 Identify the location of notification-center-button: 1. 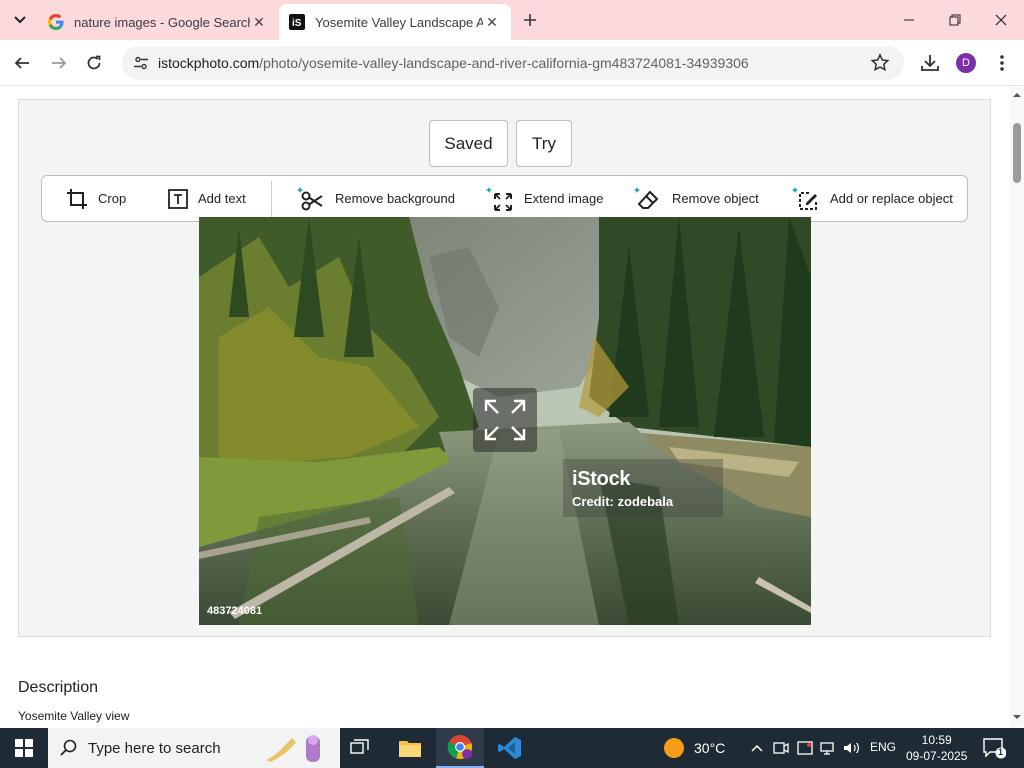
(994, 748).